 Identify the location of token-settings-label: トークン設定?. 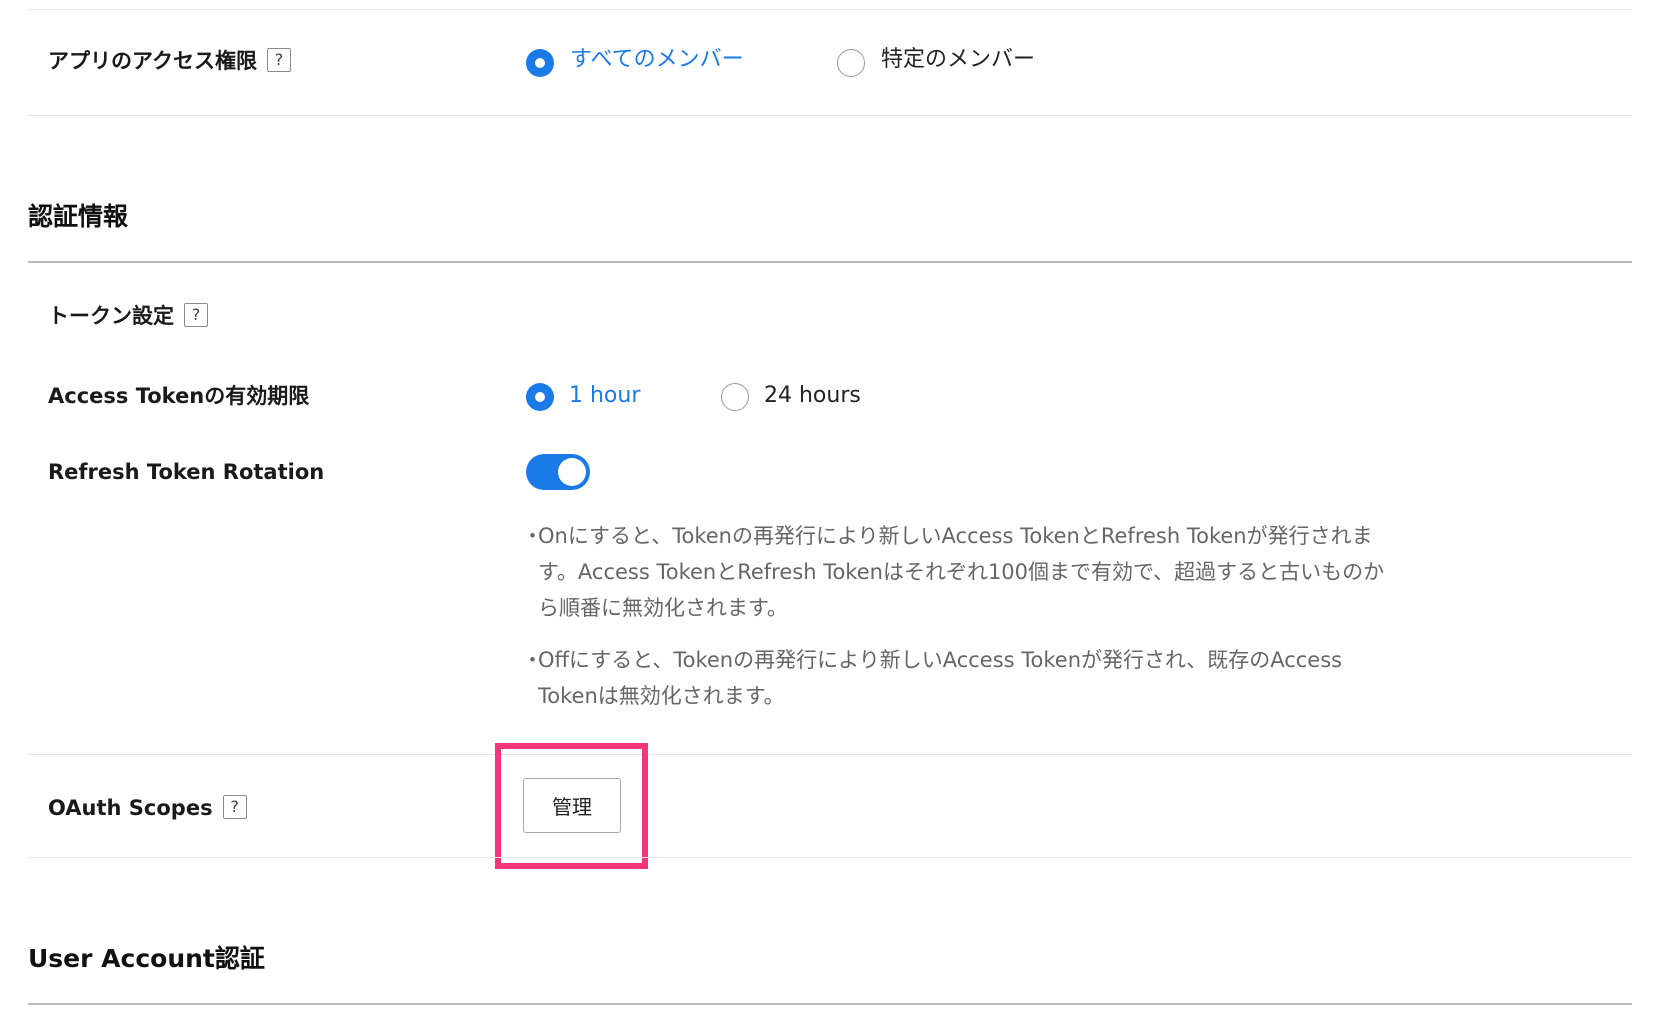
(128, 316).